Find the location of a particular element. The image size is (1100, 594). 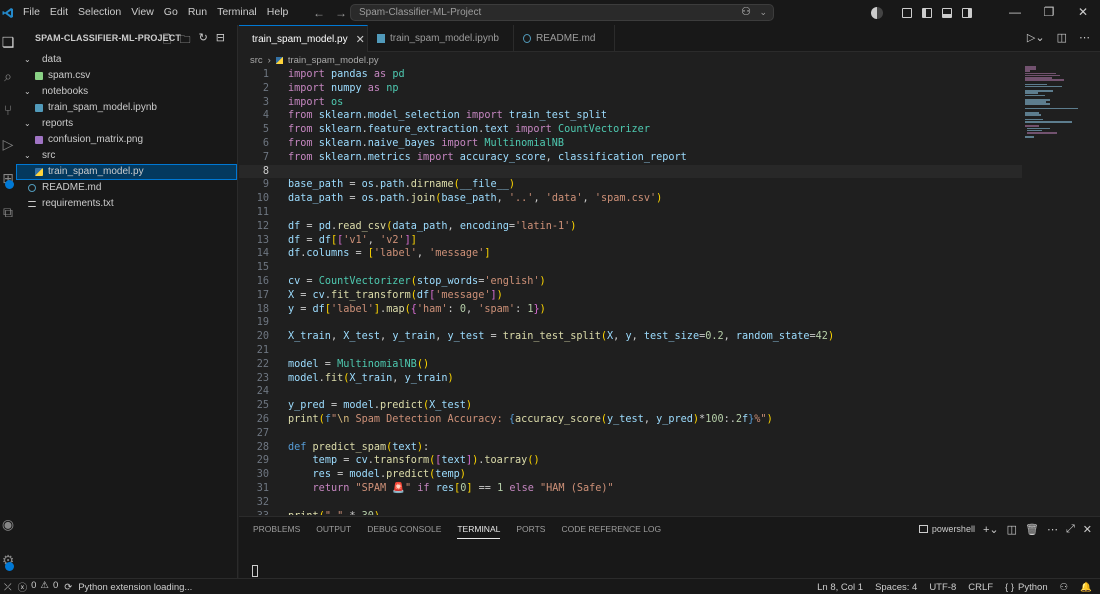

code-line: 14 df.columns = ['label', 'message'] is located at coordinates (630, 254).